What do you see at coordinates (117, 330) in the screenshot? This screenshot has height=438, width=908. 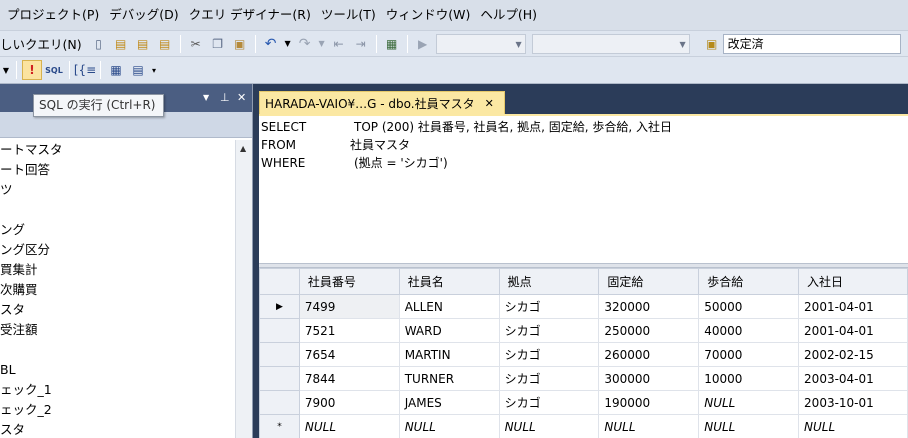 I see `tree-item: 受注額` at bounding box center [117, 330].